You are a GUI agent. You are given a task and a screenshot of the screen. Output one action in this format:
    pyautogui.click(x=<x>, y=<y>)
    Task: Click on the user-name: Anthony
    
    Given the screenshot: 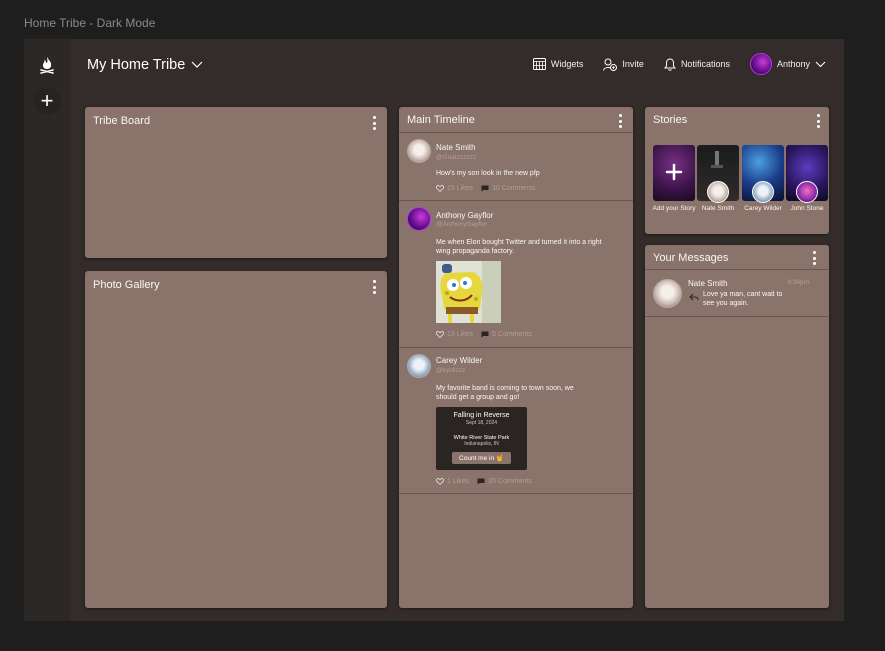 What is the action you would take?
    pyautogui.click(x=793, y=64)
    